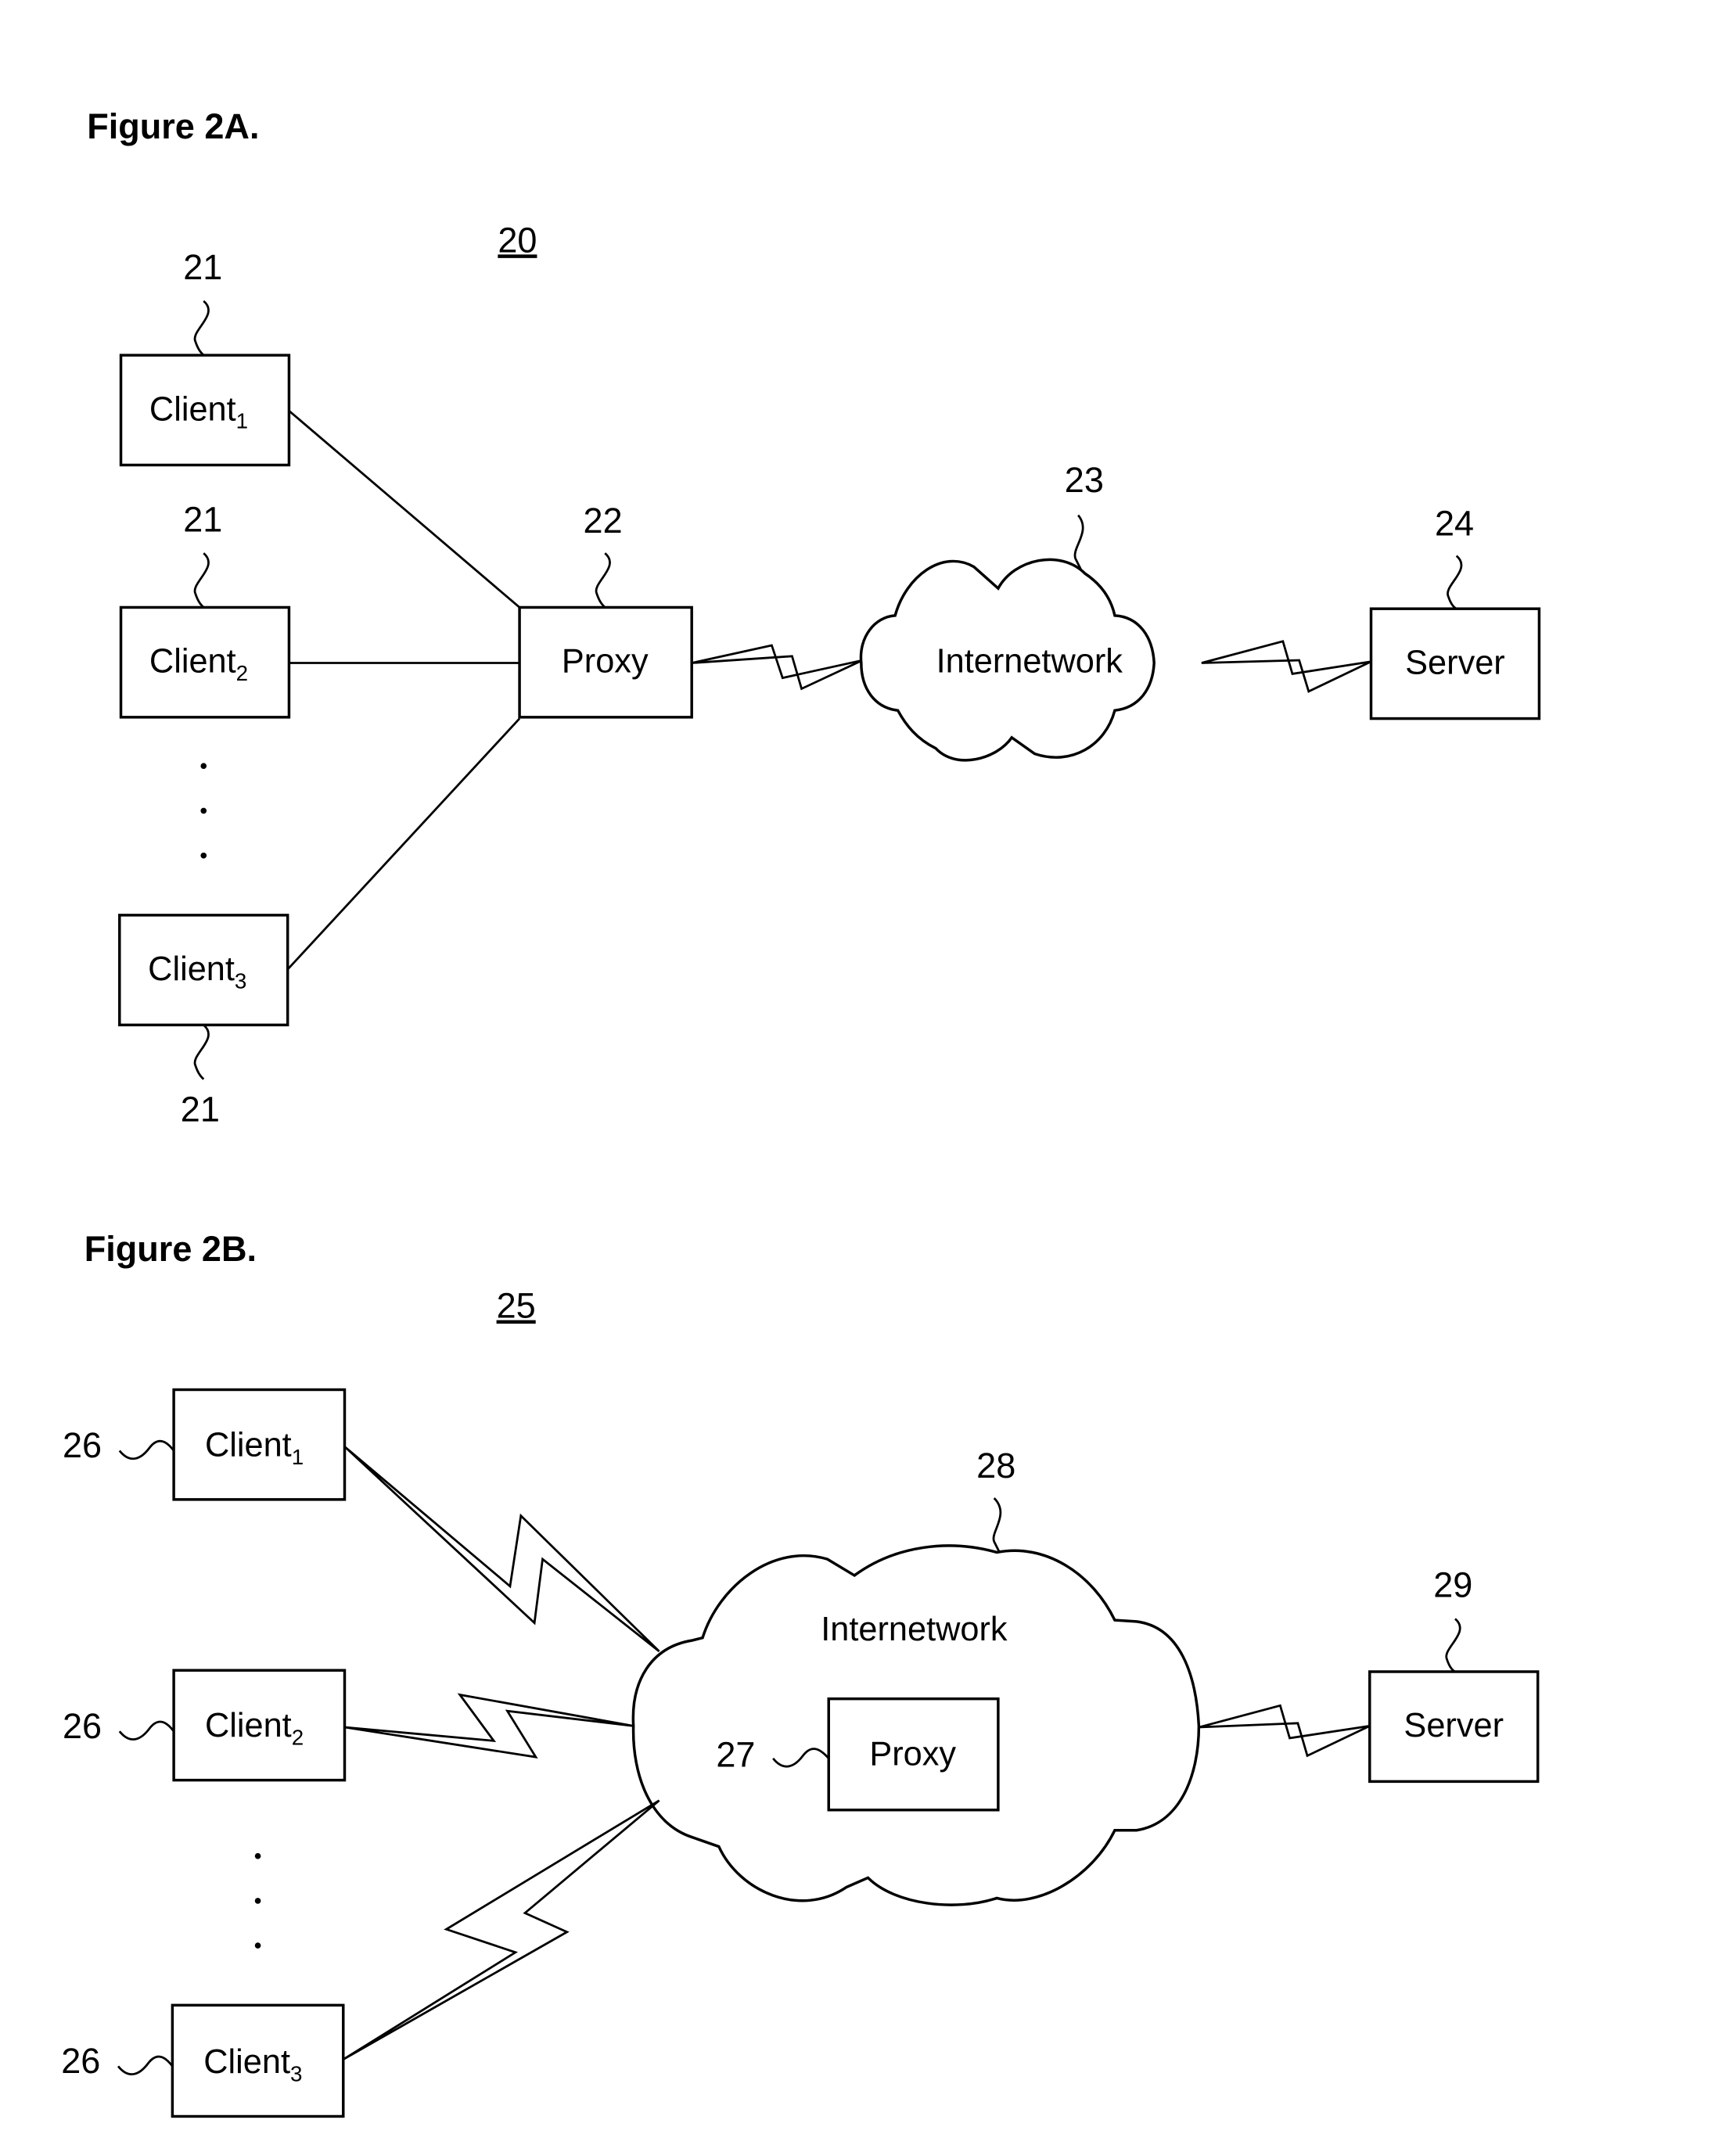 This screenshot has width=1736, height=2134. What do you see at coordinates (203, 519) in the screenshot?
I see `client-2-ref: 21` at bounding box center [203, 519].